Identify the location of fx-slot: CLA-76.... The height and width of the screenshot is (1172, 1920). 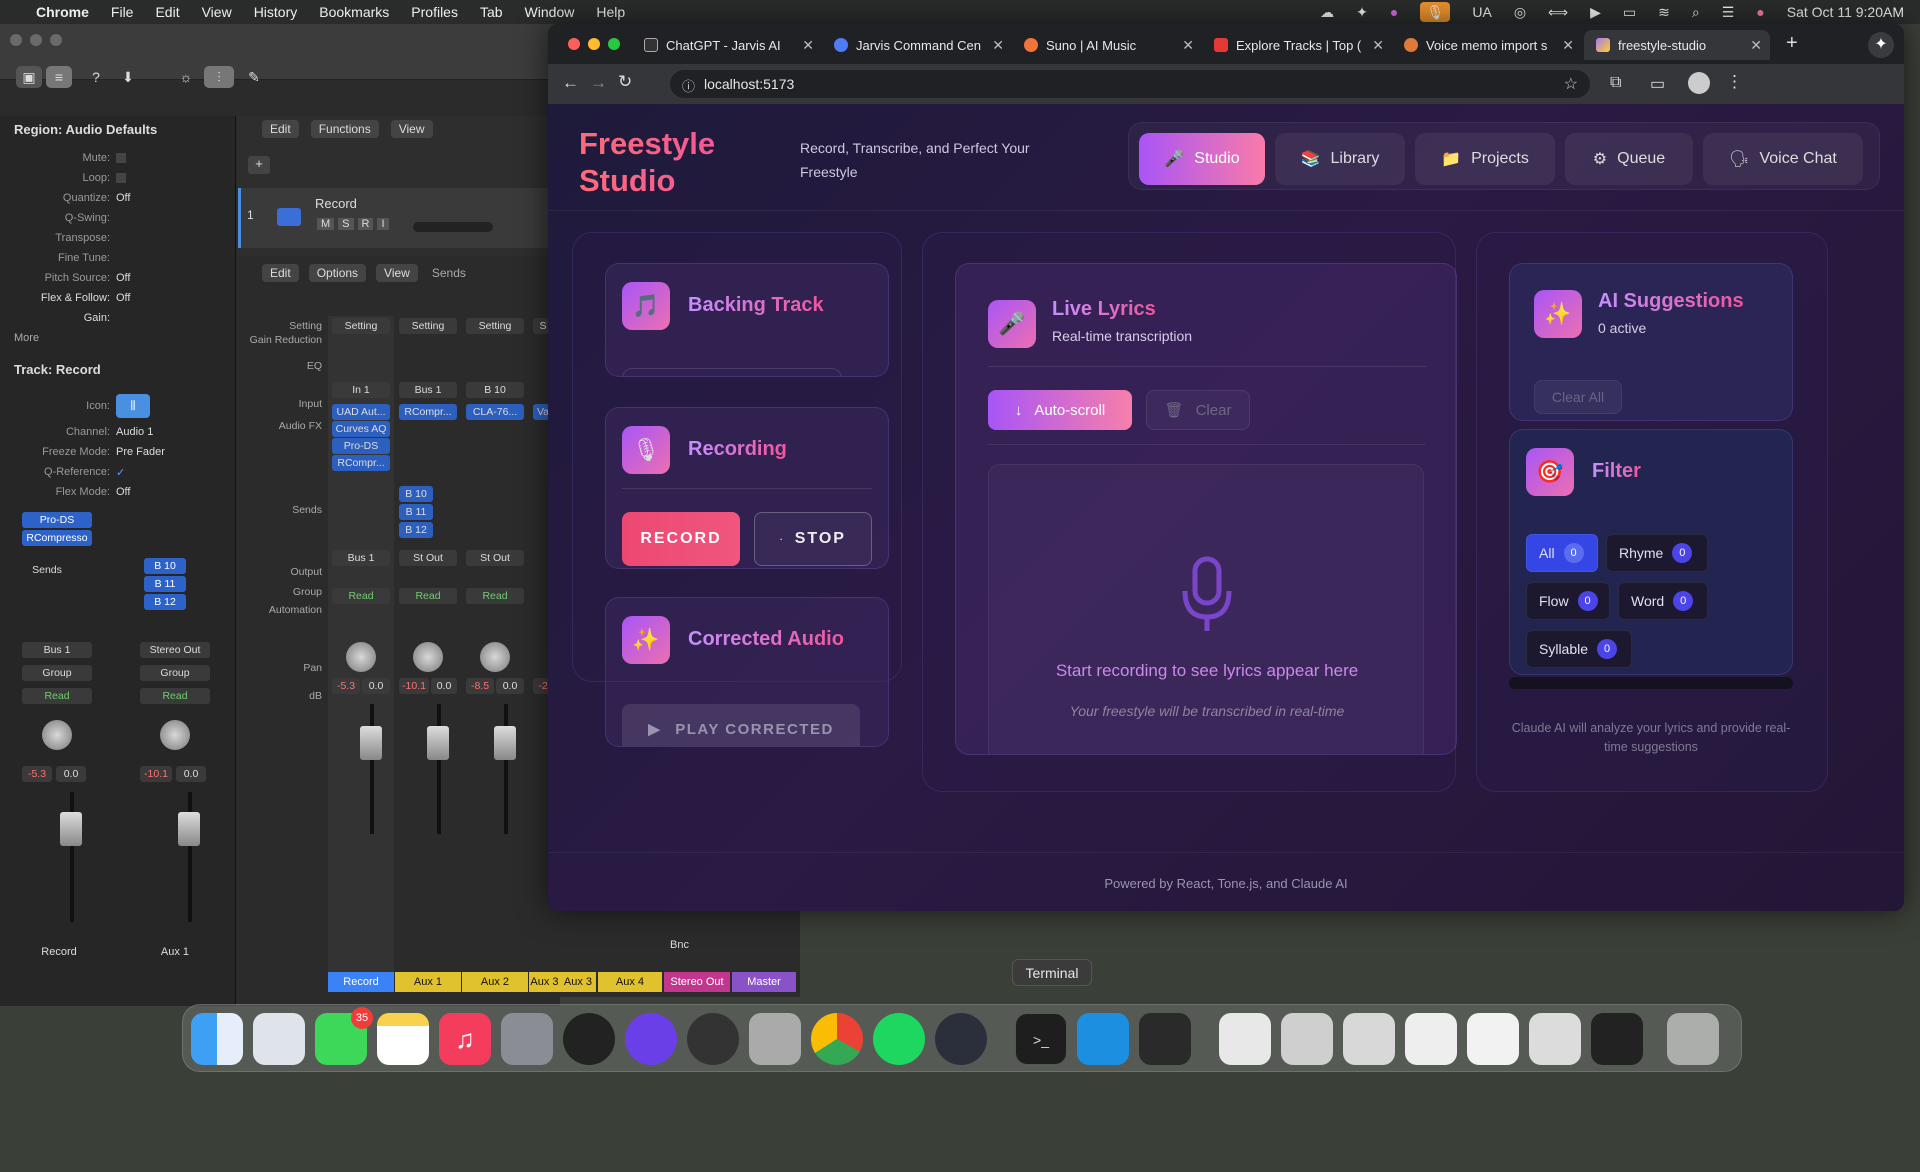
(495, 412).